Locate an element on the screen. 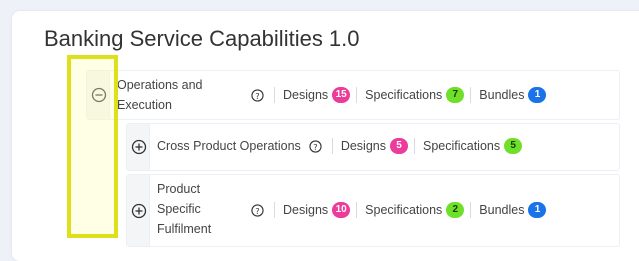 The height and width of the screenshot is (261, 639). designs-count-badge: 10 is located at coordinates (341, 210).